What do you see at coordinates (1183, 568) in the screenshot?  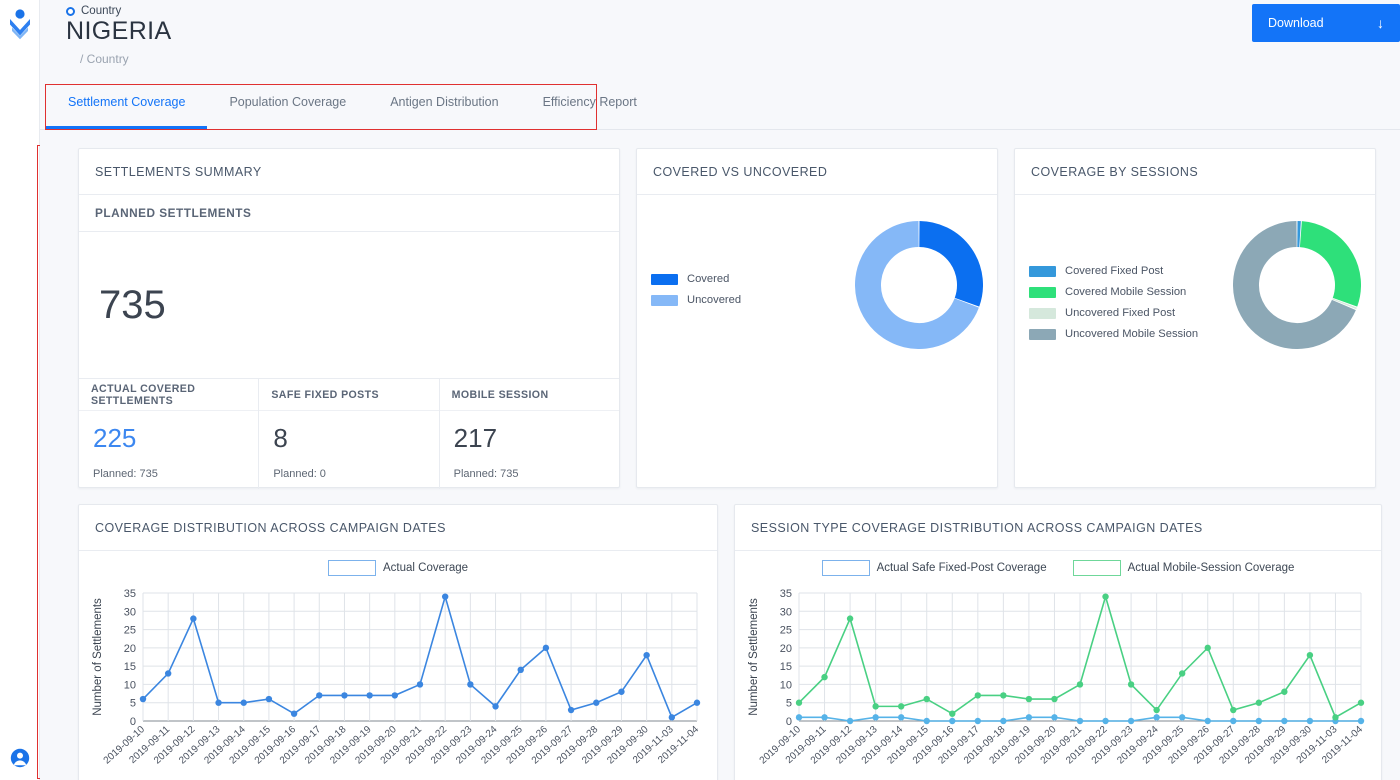 I see `chart-legend-item: Actual Mobile-Session Coverage` at bounding box center [1183, 568].